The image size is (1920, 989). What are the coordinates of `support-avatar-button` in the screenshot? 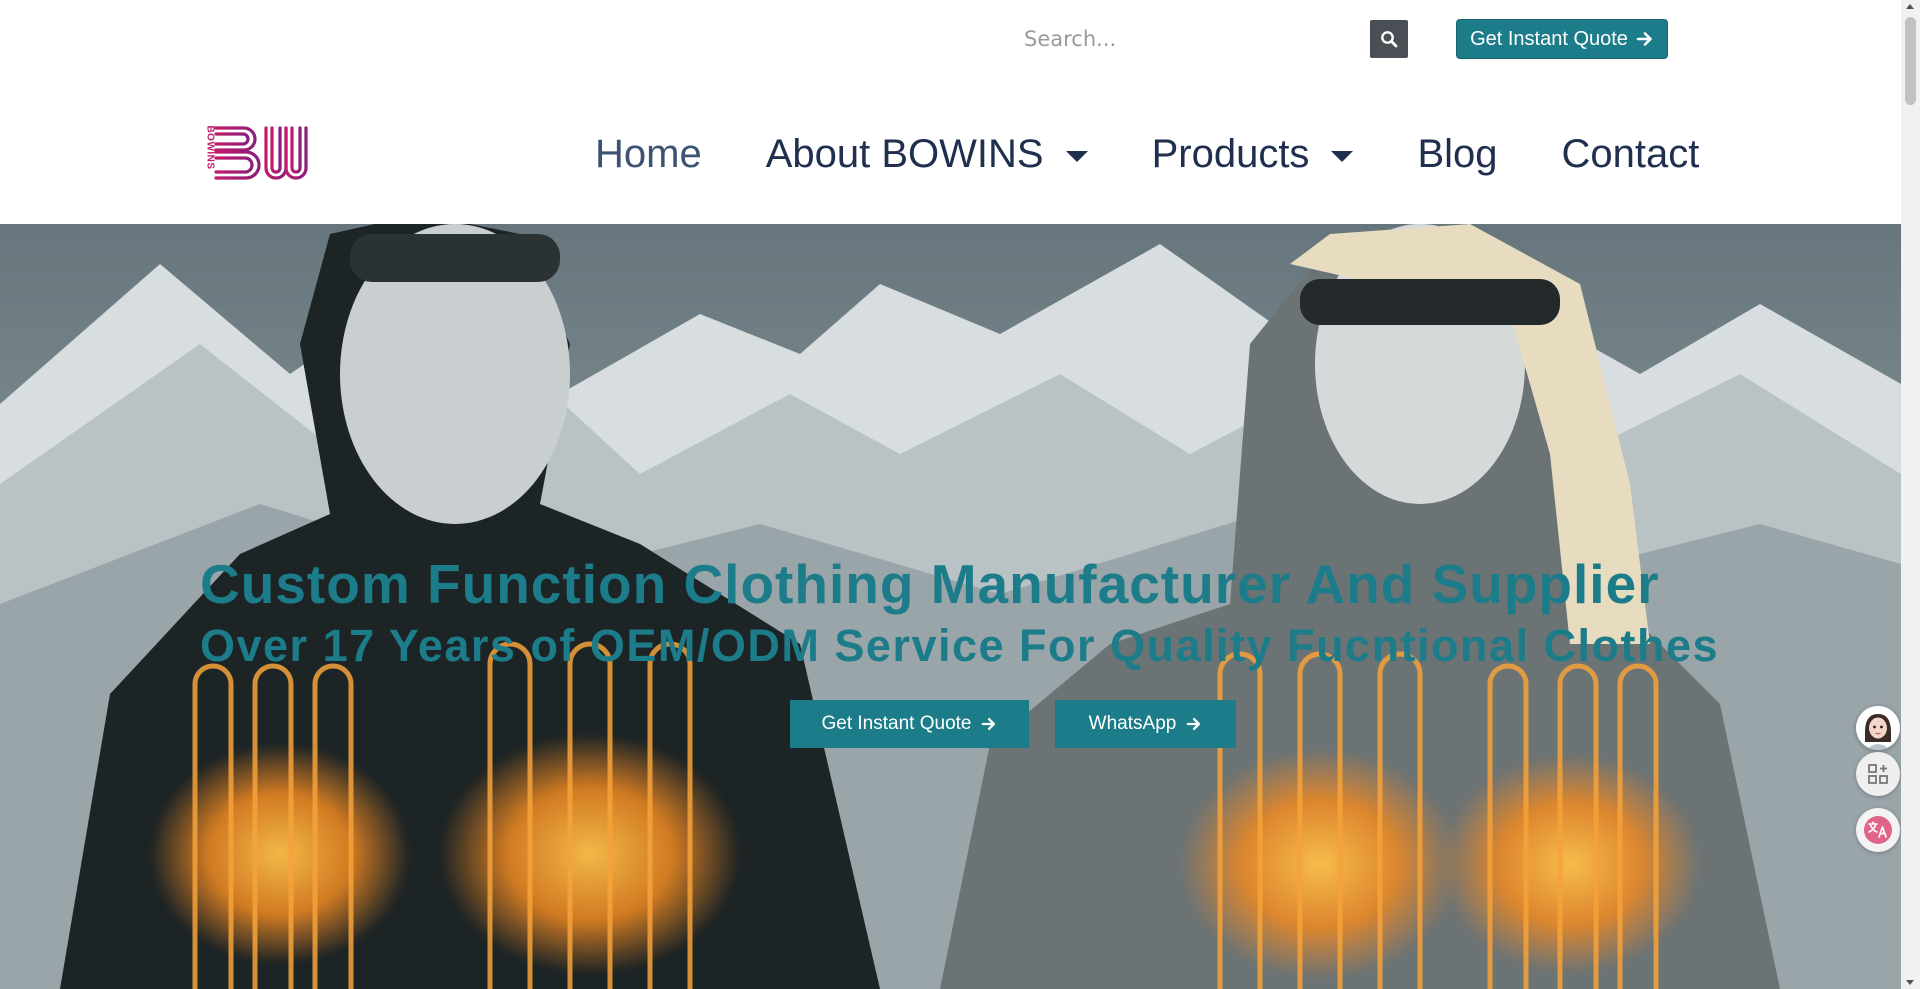 It's located at (1878, 728).